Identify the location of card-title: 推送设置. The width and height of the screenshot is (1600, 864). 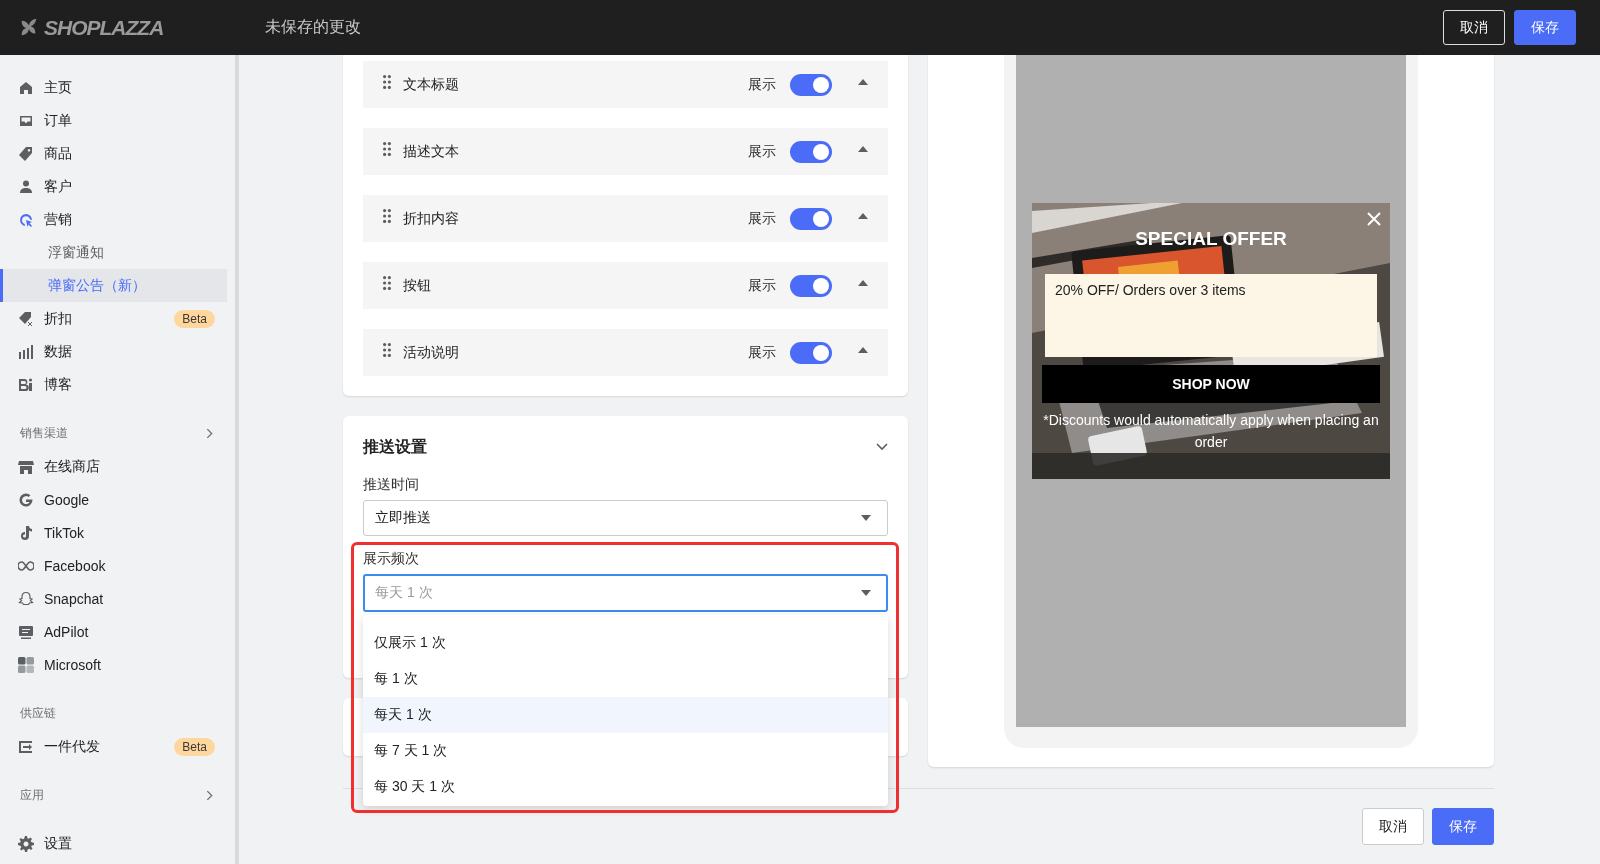
(395, 446).